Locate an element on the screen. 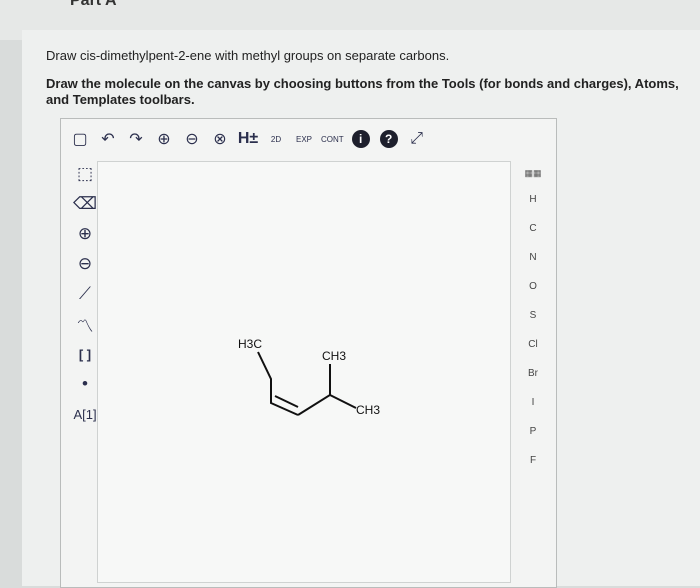 Image resolution: width=700 pixels, height=588 pixels. bond-path-methyl is located at coordinates (314, 390).